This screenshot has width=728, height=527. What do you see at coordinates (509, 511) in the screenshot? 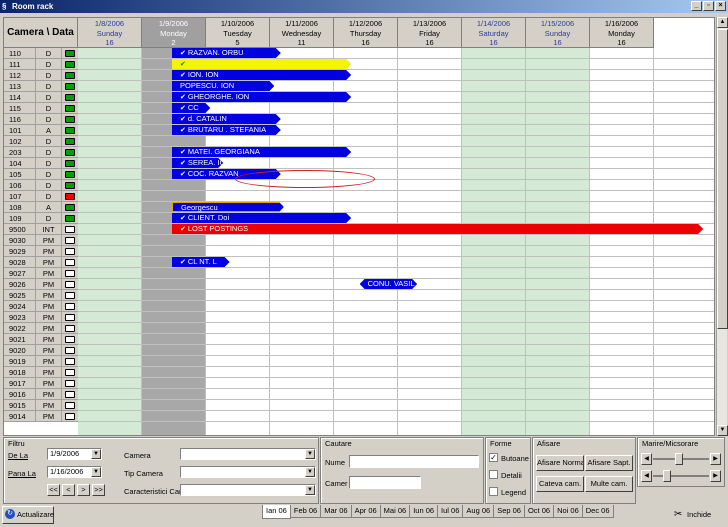
I see `tab-month: Sep 06` at bounding box center [509, 511].